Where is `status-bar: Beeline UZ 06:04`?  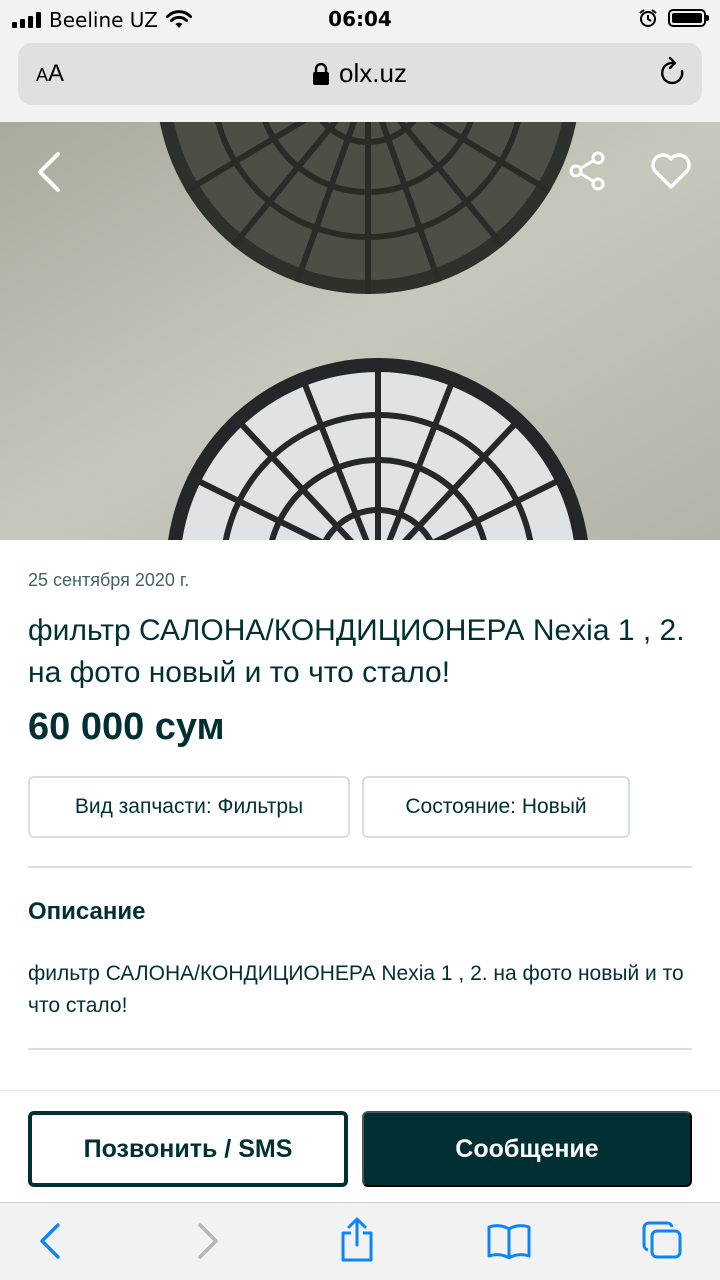
status-bar: Beeline UZ 06:04 is located at coordinates (360, 20).